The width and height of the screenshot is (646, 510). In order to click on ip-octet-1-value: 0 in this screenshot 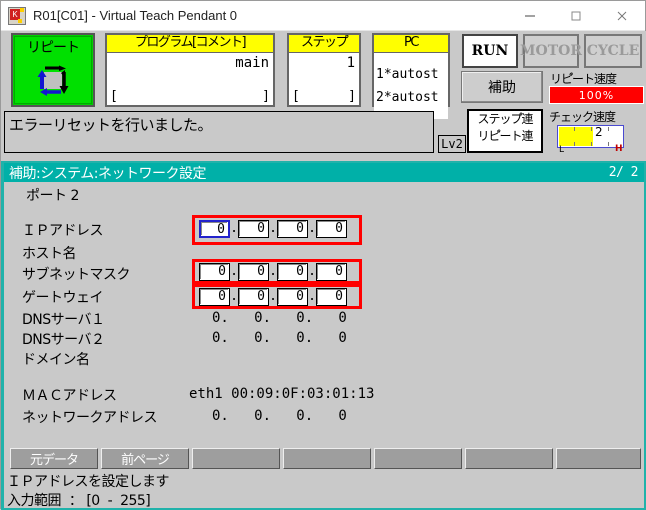, I will do `click(221, 229)`.